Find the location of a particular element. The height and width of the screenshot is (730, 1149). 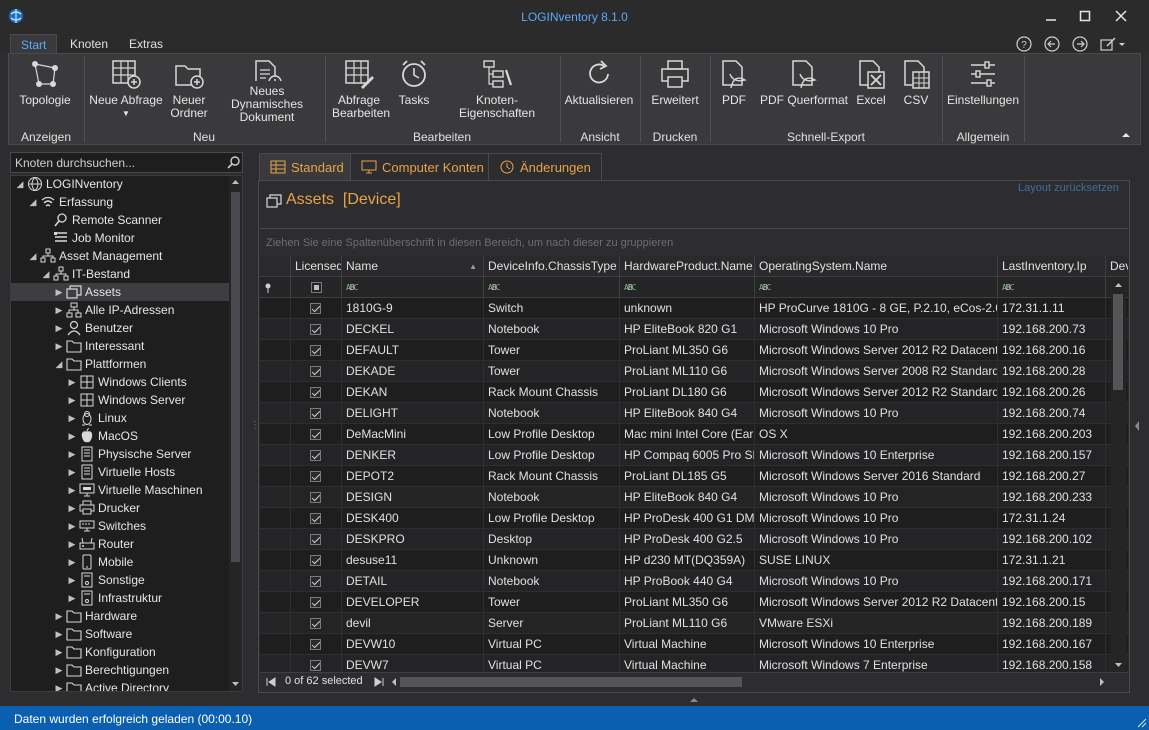

minimize-icon is located at coordinates (1051, 16).